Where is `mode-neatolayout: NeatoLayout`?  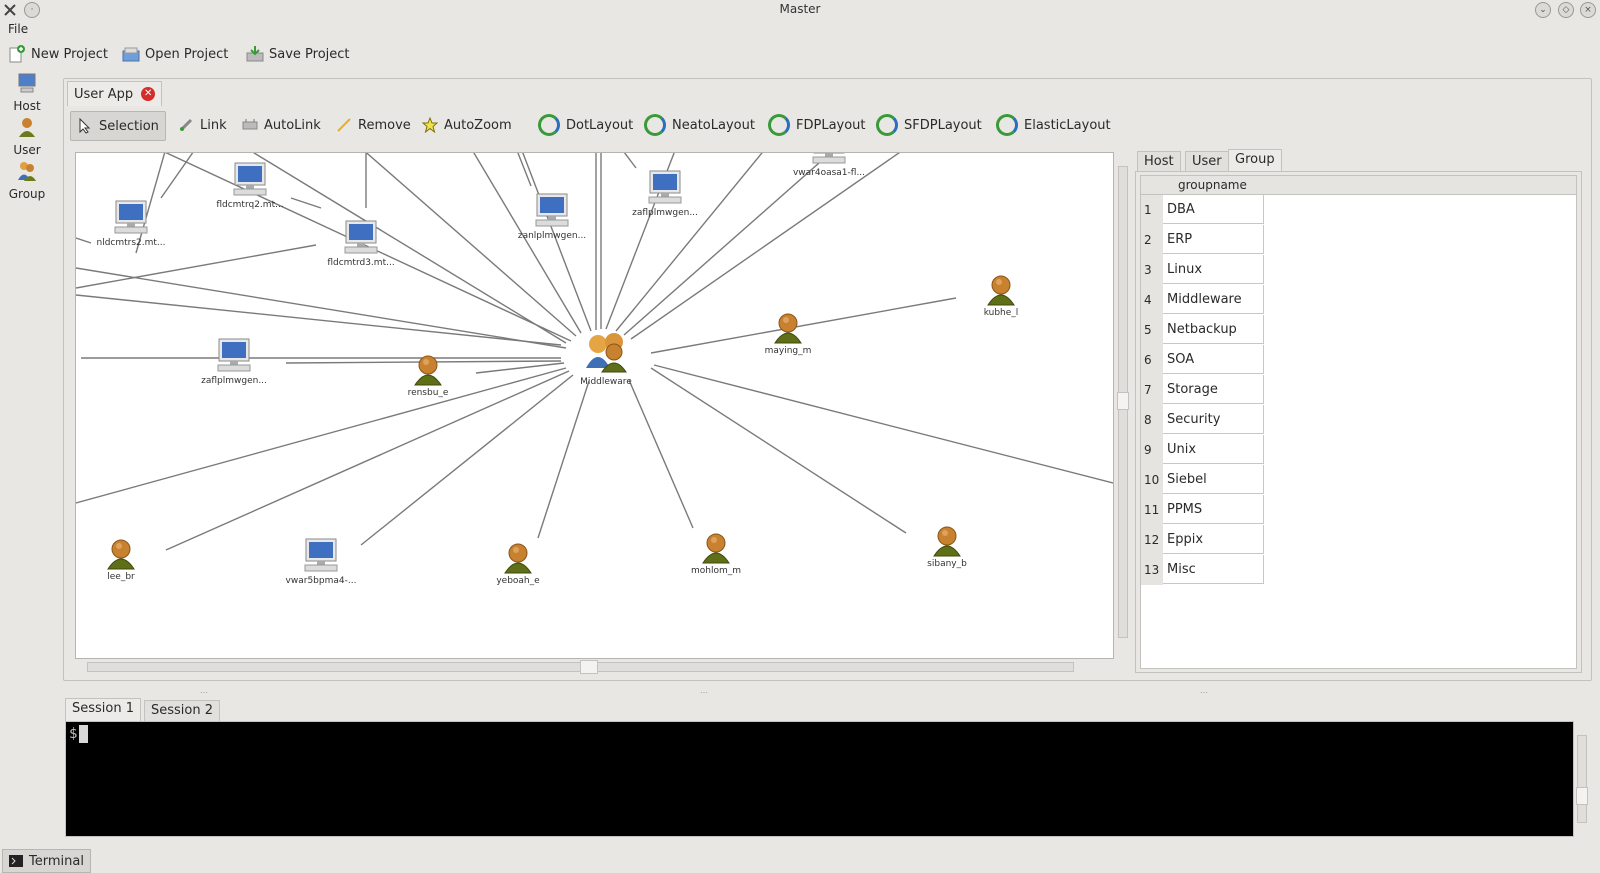 mode-neatolayout: NeatoLayout is located at coordinates (699, 125).